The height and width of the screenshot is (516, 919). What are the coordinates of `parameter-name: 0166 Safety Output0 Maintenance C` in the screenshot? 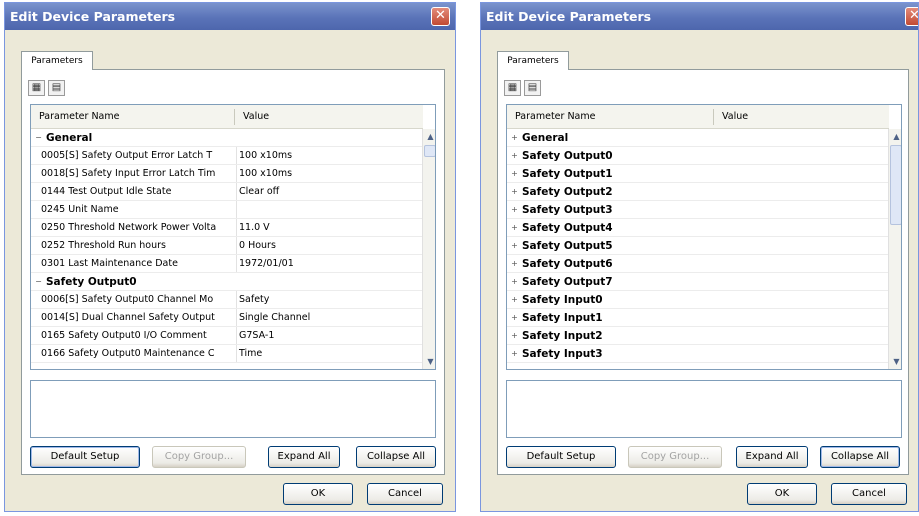 It's located at (128, 353).